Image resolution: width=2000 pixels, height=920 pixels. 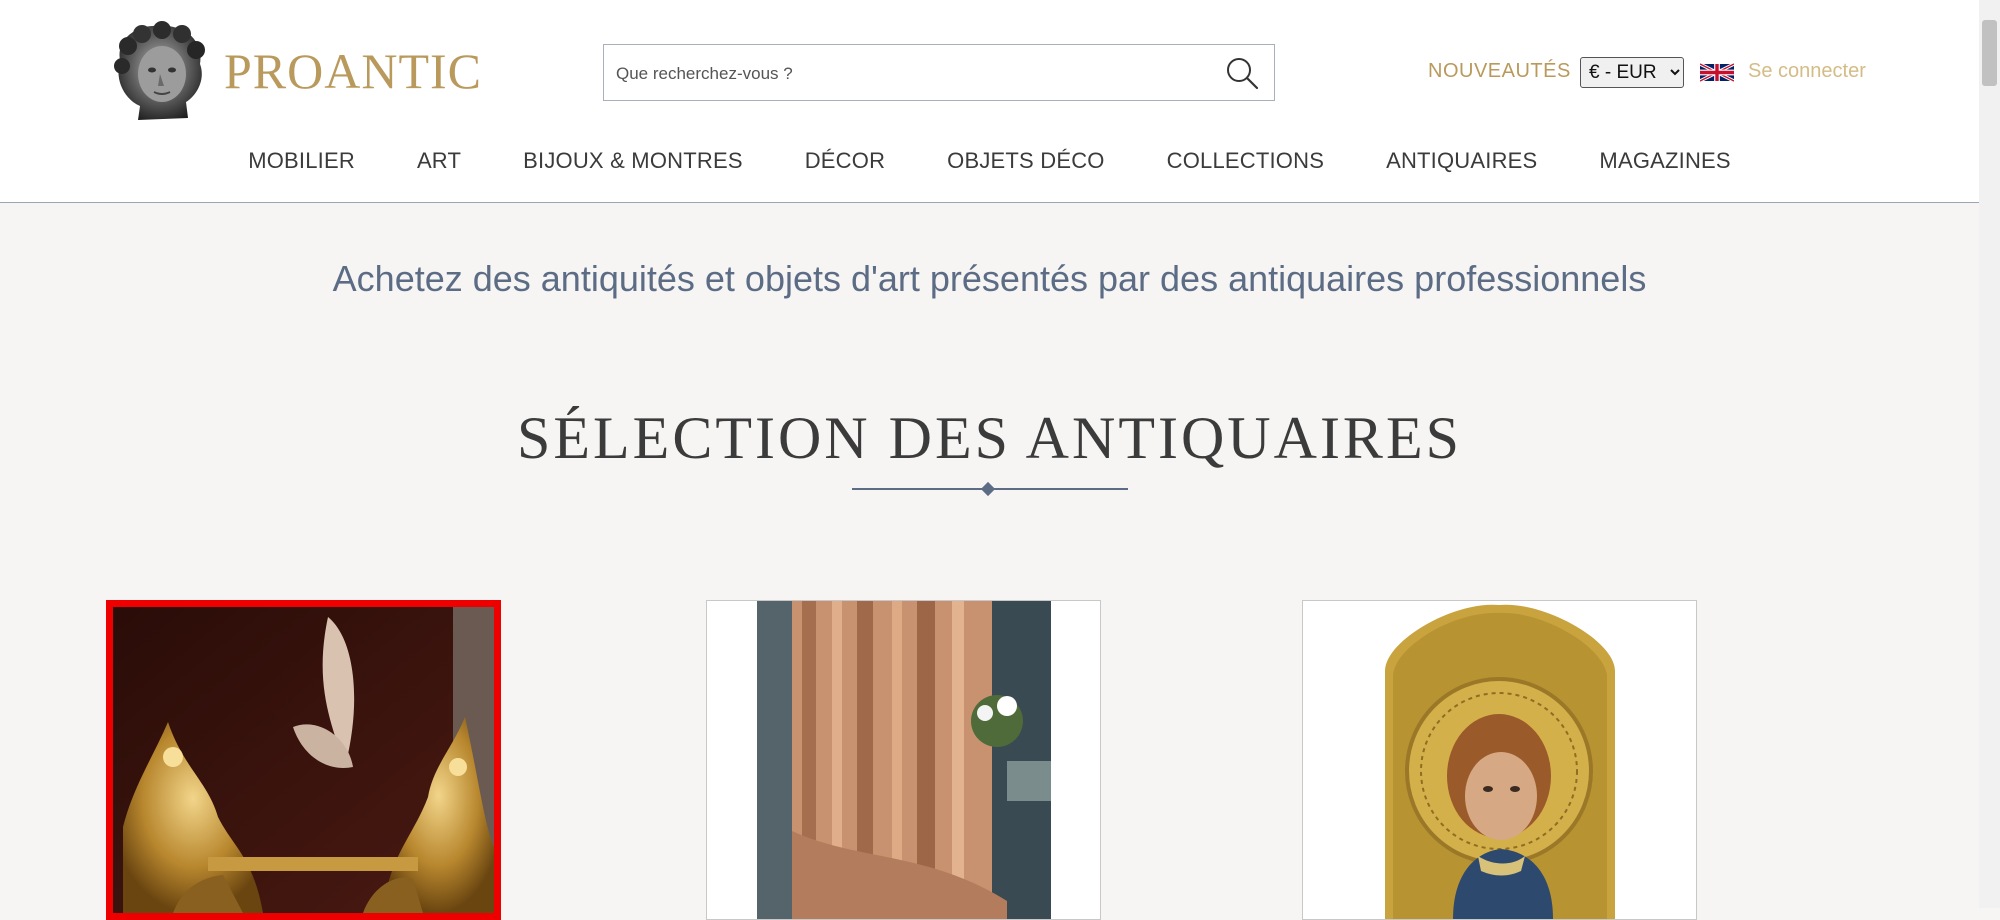 What do you see at coordinates (1632, 72) in the screenshot?
I see `currency-select: € - EUR` at bounding box center [1632, 72].